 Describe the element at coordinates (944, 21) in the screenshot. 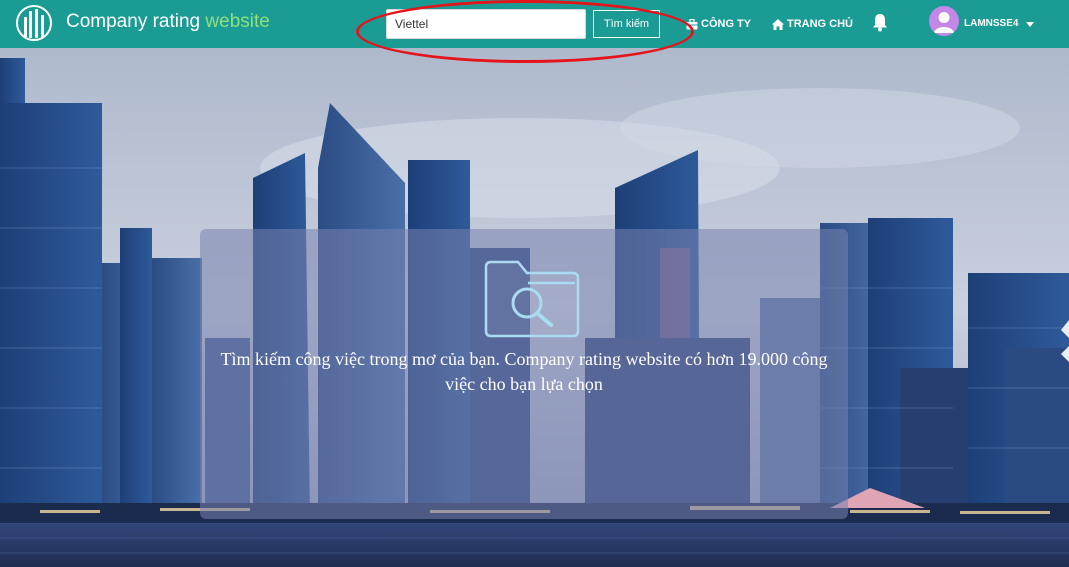

I see `user-avatar-icon` at that location.